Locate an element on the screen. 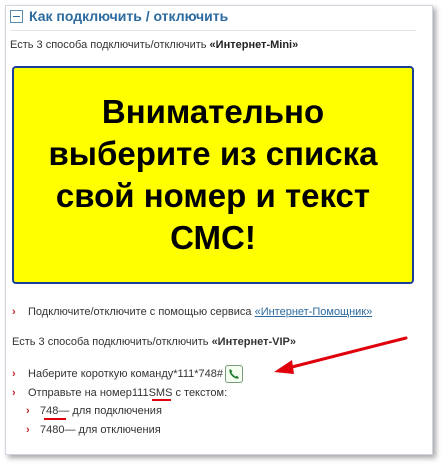 This screenshot has height=466, width=444. list-item-ussd: › Наберите короткую команду *111*748# is located at coordinates (128, 374).